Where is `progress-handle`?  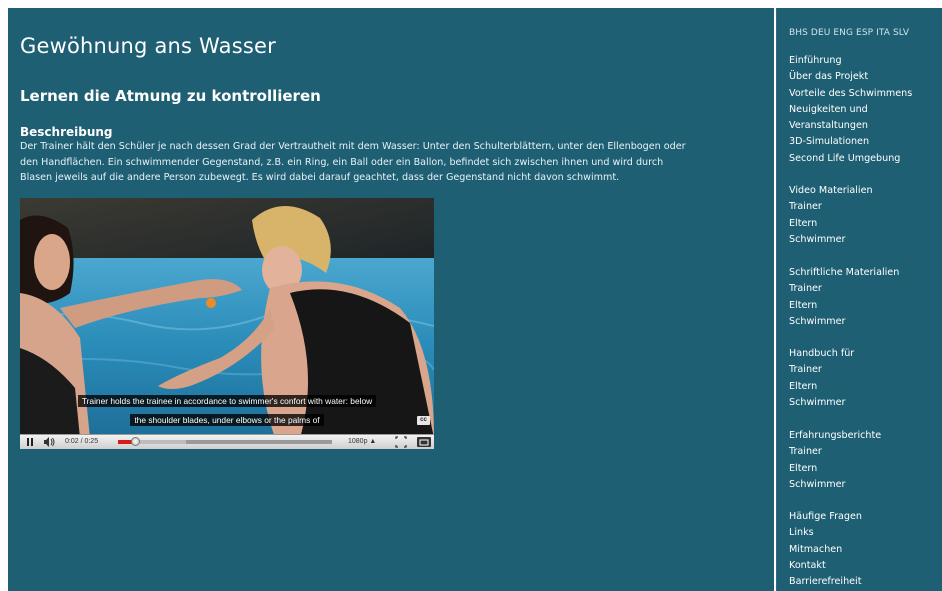 progress-handle is located at coordinates (136, 441).